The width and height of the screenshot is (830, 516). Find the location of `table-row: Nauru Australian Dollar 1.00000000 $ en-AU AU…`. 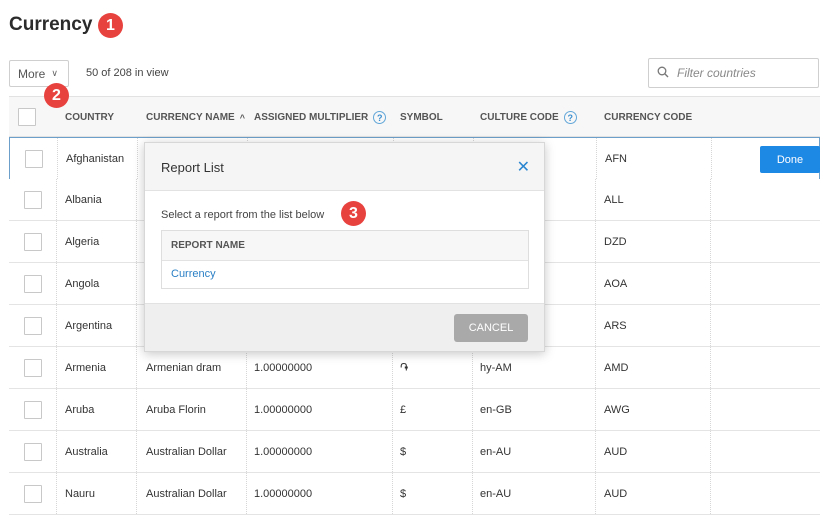

table-row: Nauru Australian Dollar 1.00000000 $ en-AU AU… is located at coordinates (414, 494).